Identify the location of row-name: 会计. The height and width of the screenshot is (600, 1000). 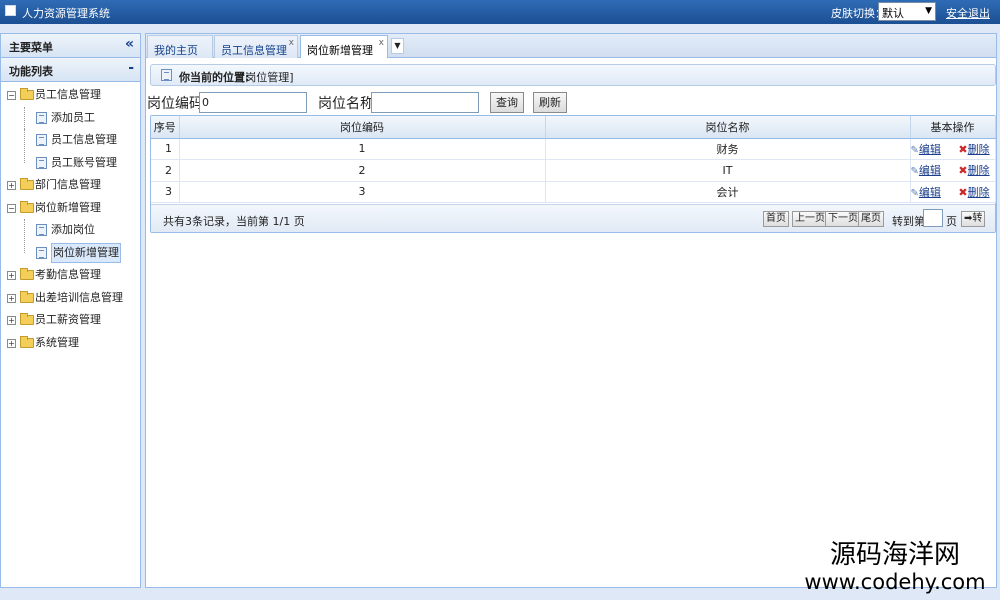
(728, 192).